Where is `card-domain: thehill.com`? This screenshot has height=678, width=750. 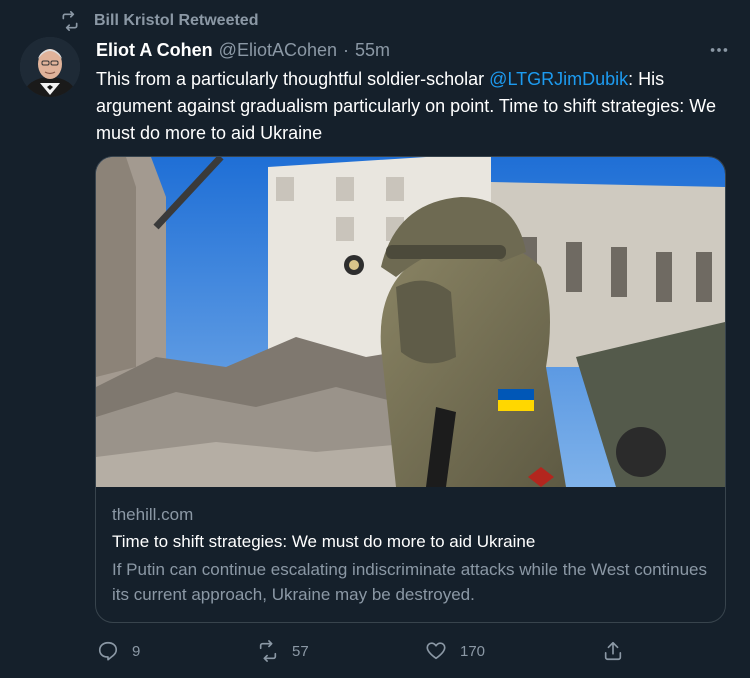 card-domain: thehill.com is located at coordinates (153, 514).